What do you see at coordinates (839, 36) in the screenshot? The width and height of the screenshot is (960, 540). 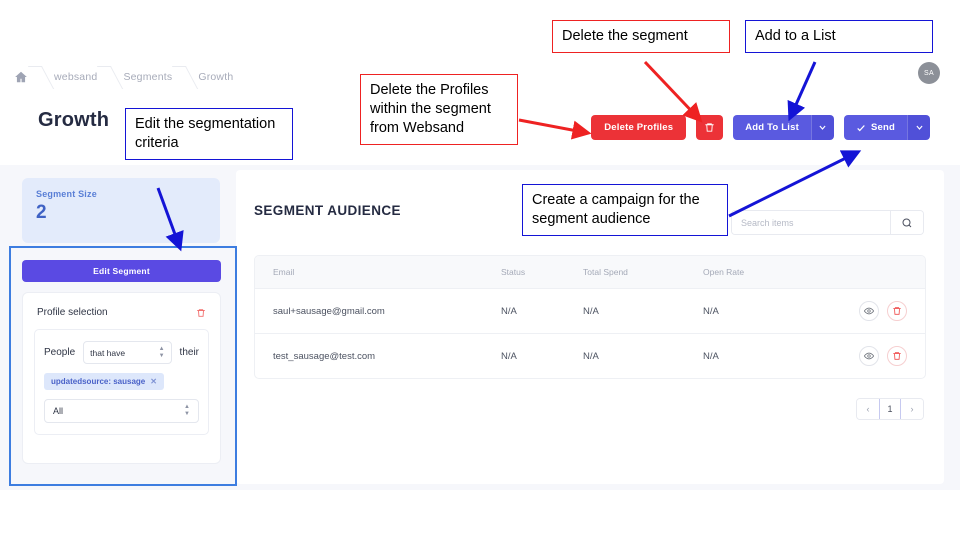 I see `anno-add-to-list: Add to a List` at bounding box center [839, 36].